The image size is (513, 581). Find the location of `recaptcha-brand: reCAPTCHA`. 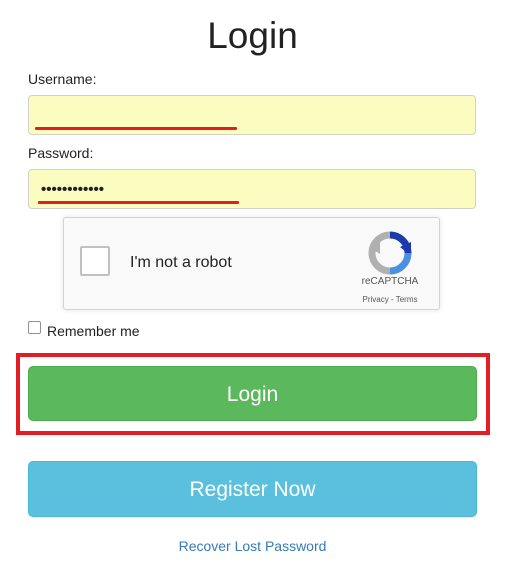

recaptcha-brand: reCAPTCHA is located at coordinates (390, 281).